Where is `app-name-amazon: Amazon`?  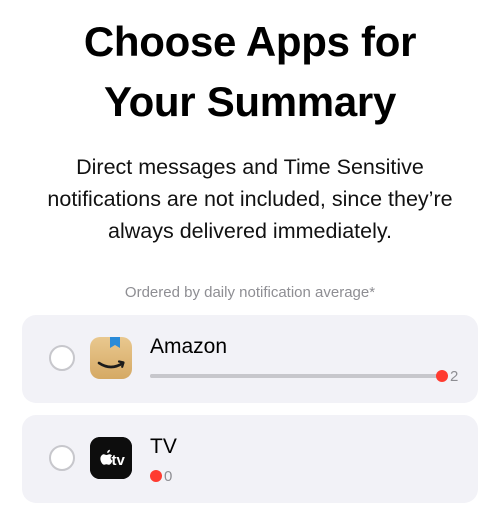
app-name-amazon: Amazon is located at coordinates (189, 346).